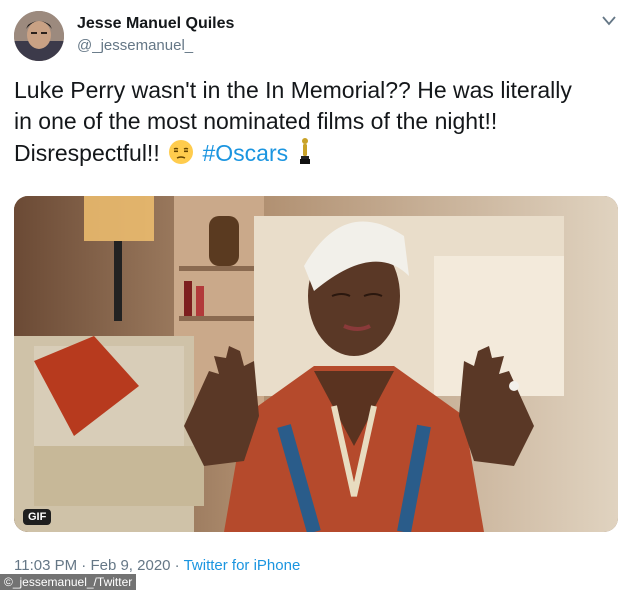 The image size is (634, 591). I want to click on tweet-line-3: Disrespectful!! #Oscars, so click(316, 153).